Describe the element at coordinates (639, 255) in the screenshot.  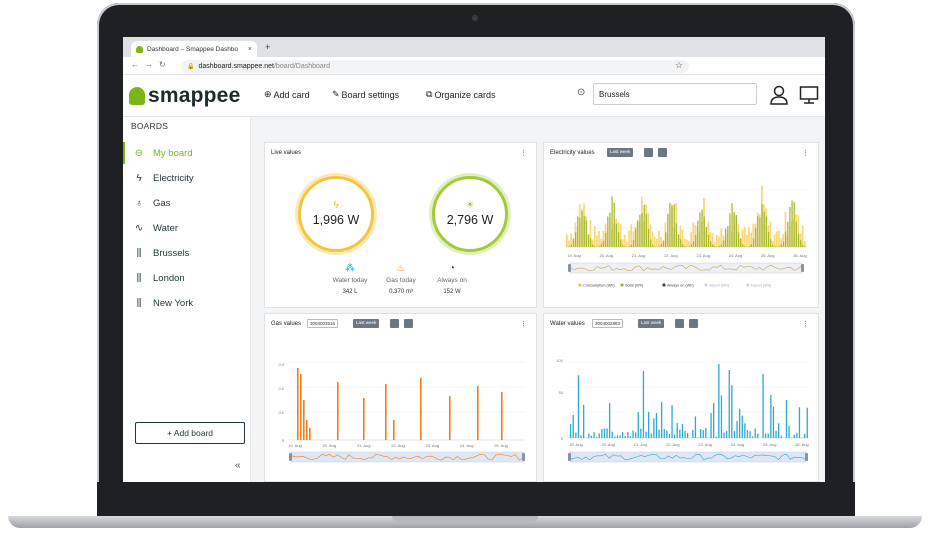
I see `x-tick-label: 21. Aug` at that location.